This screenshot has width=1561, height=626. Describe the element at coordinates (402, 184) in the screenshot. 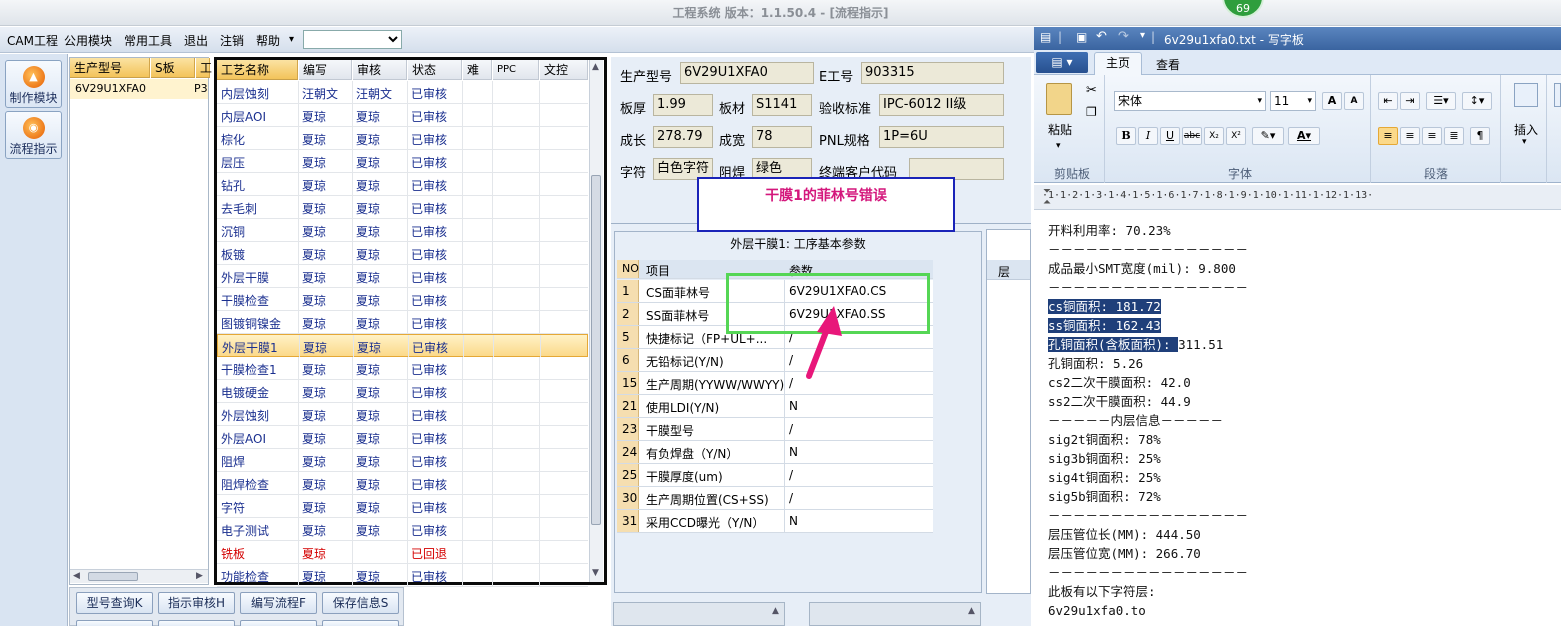

I see `table-row: 钻孔 夏琼 夏琼 已审核` at that location.